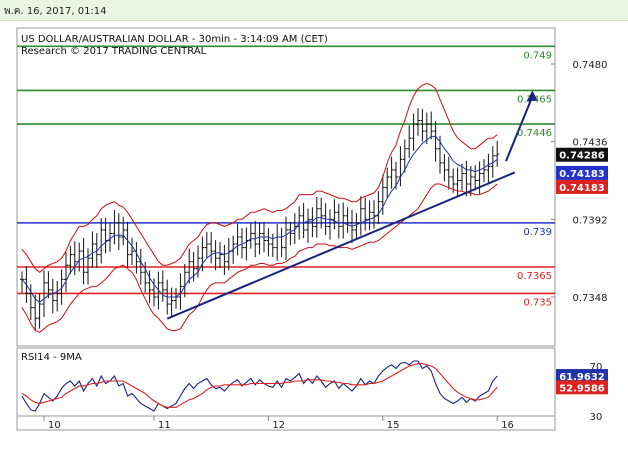 This screenshot has width=628, height=450. Describe the element at coordinates (534, 133) in the screenshot. I see `level-label: 0.7446` at that location.